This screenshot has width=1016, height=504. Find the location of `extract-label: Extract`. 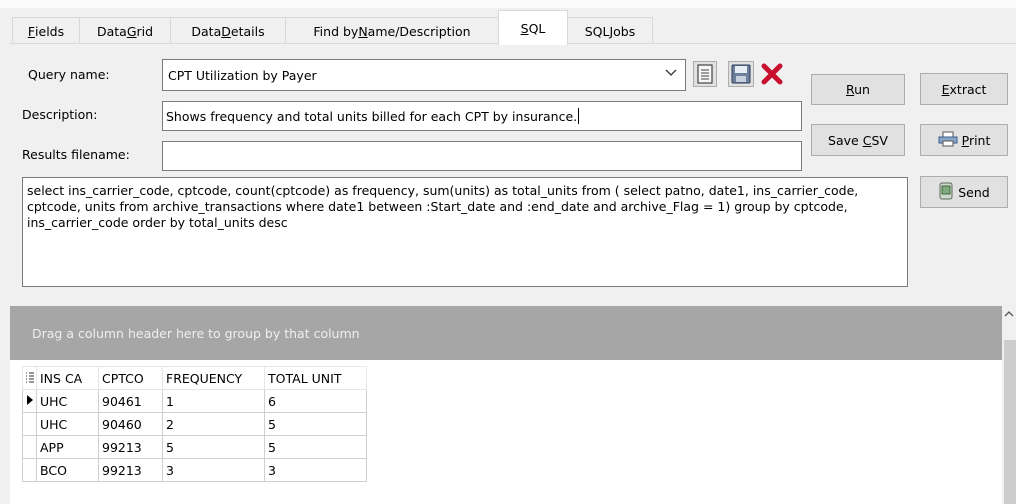

extract-label: Extract is located at coordinates (964, 89).